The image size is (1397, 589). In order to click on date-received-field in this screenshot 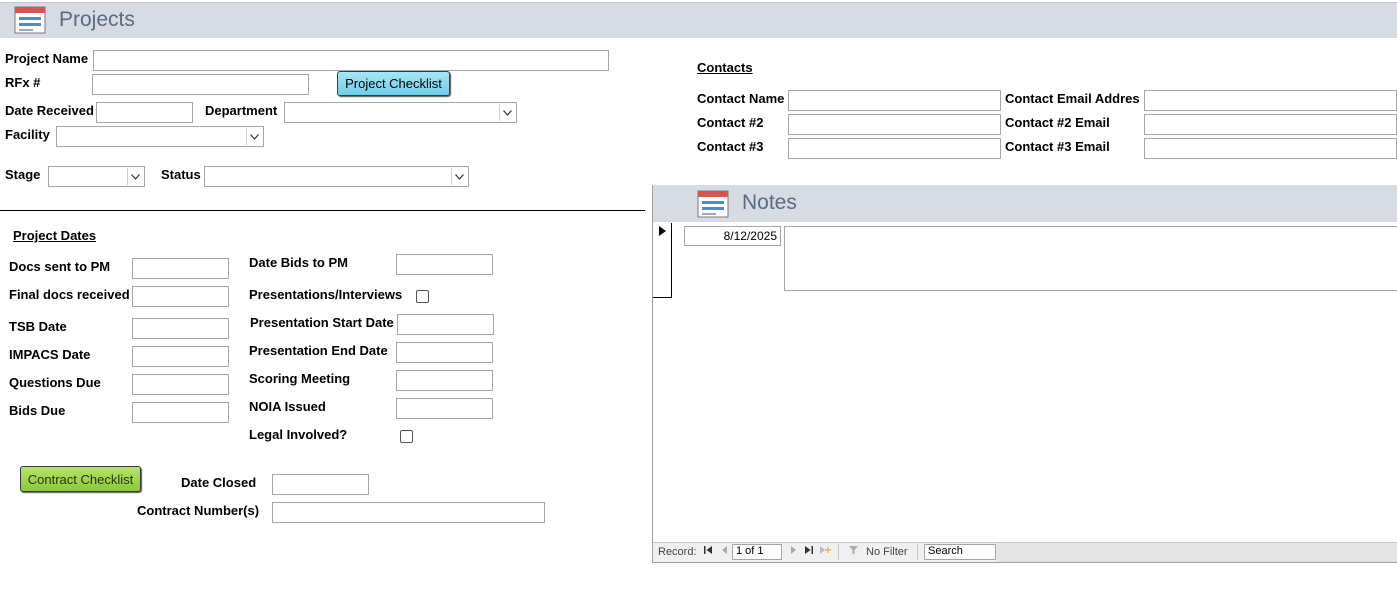, I will do `click(144, 112)`.